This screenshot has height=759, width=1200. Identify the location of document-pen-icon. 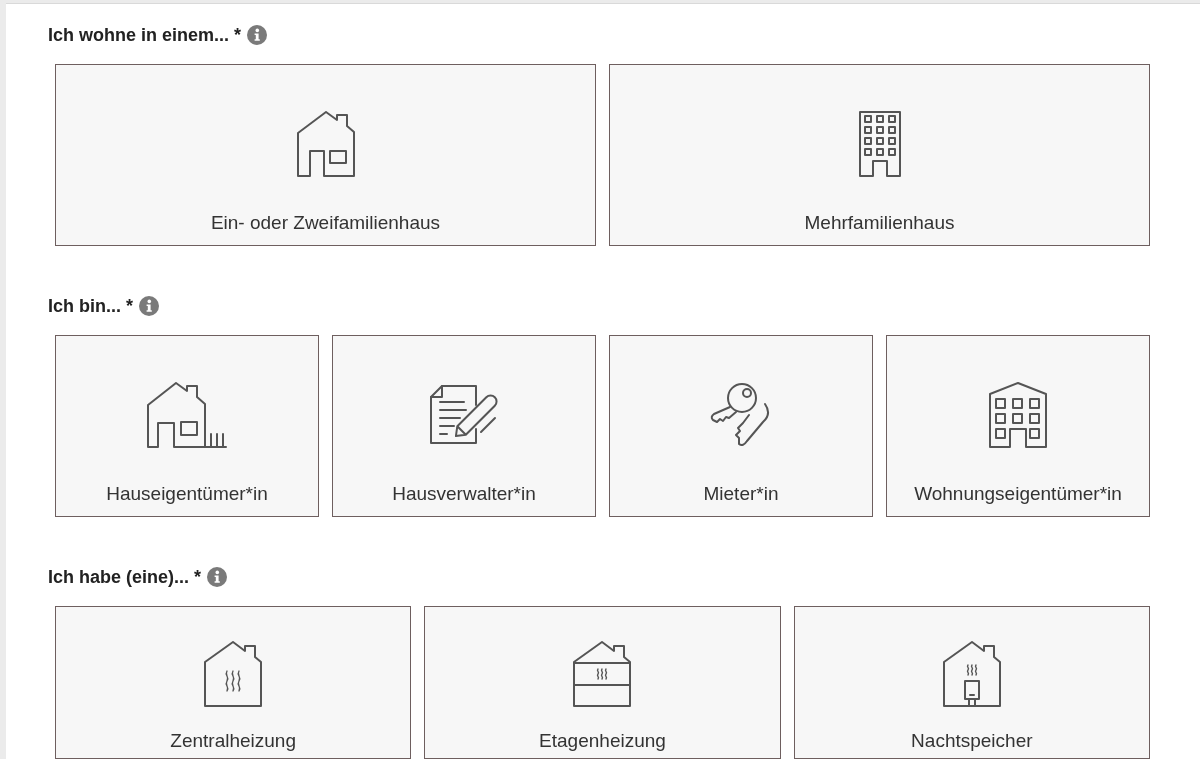
(464, 415).